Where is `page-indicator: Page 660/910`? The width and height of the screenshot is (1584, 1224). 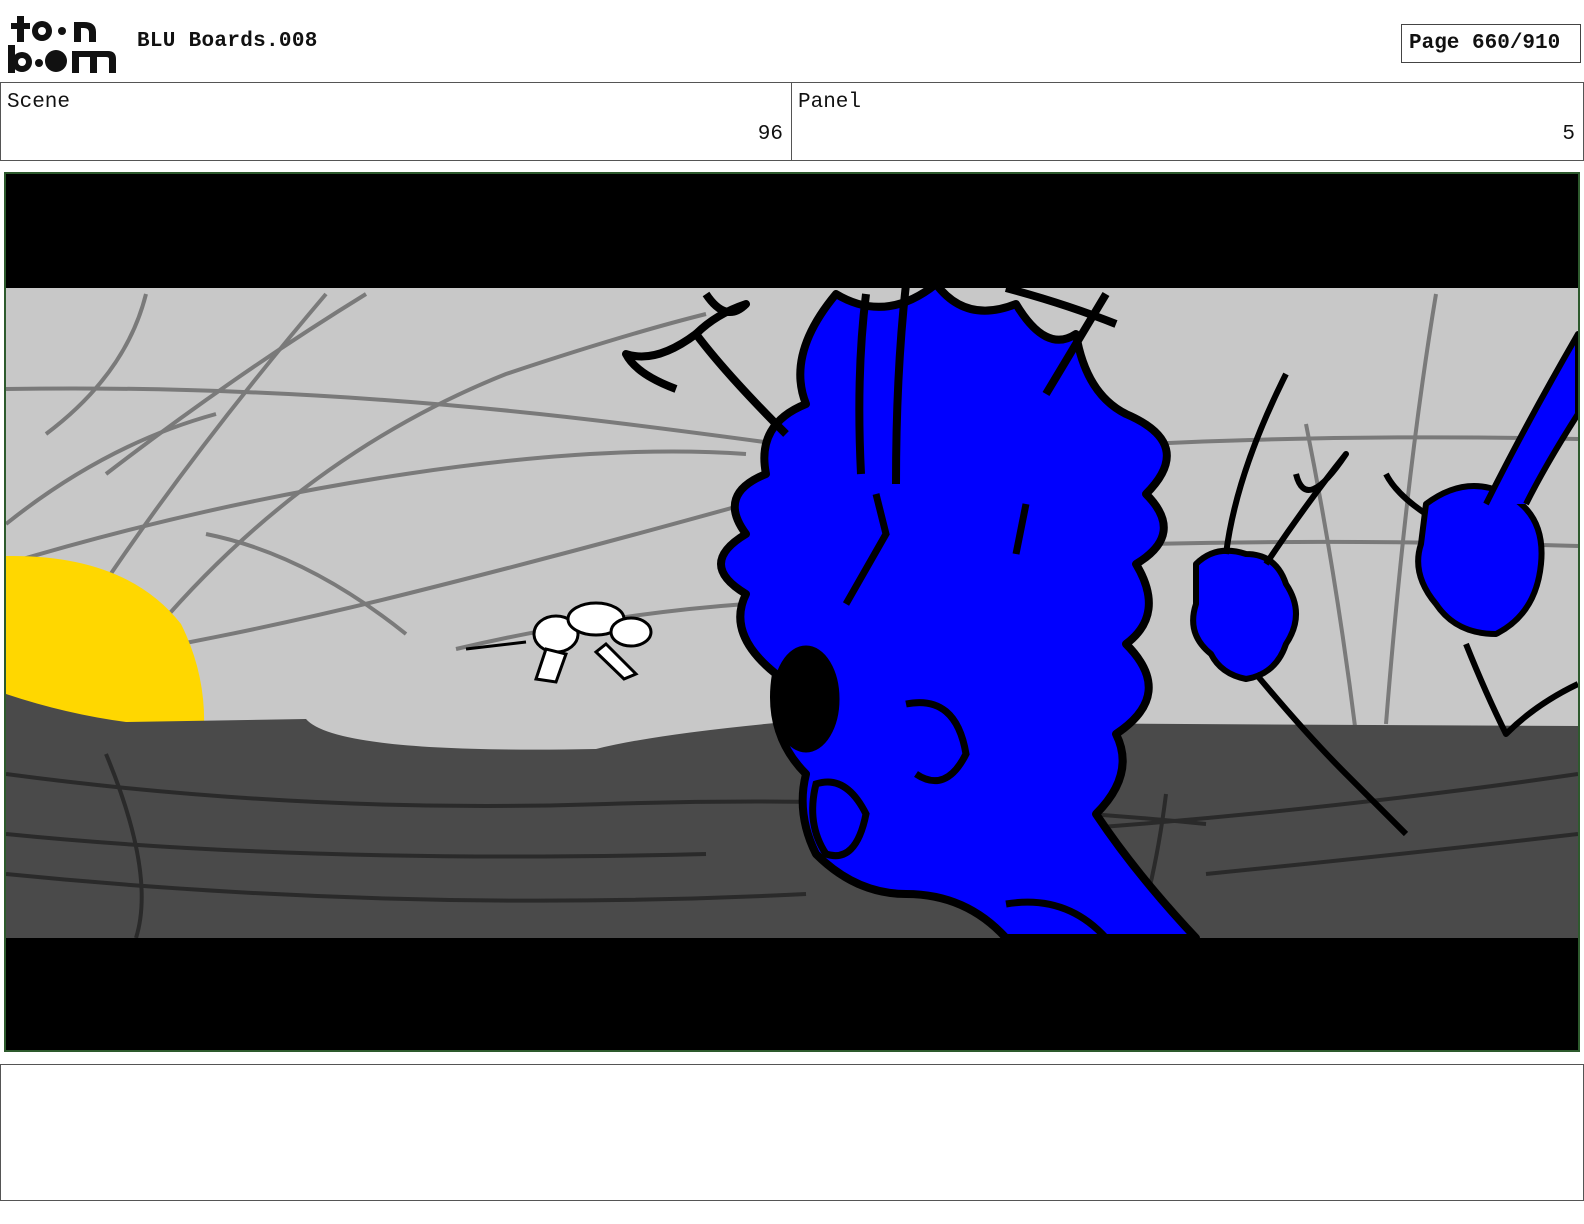 page-indicator: Page 660/910 is located at coordinates (1491, 43).